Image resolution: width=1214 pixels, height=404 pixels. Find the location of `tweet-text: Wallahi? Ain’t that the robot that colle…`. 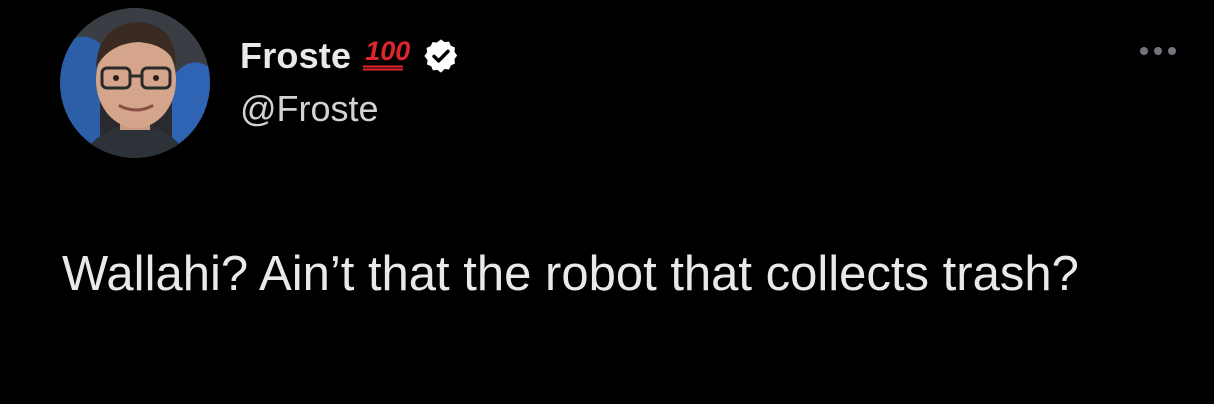

tweet-text: Wallahi? Ain’t that the robot that colle… is located at coordinates (570, 274).